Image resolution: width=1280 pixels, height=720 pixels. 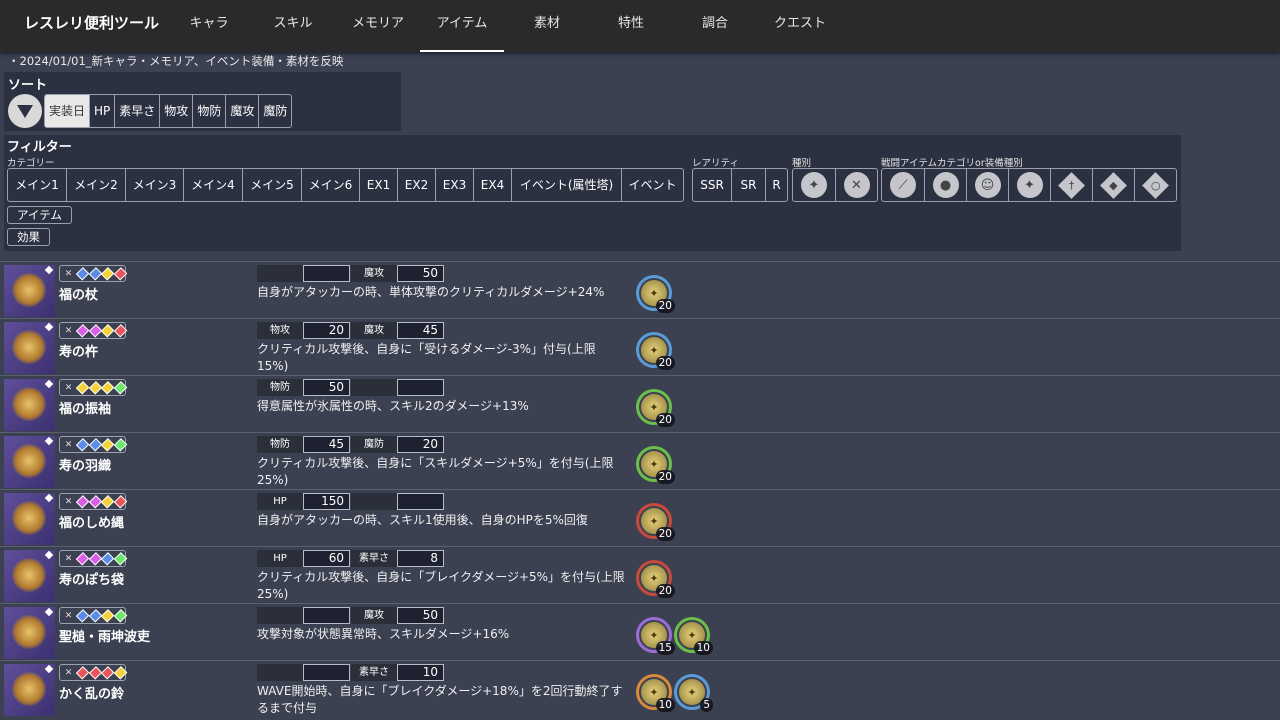 What do you see at coordinates (748, 185) in the screenshot?
I see `rarity-sr: SR` at bounding box center [748, 185].